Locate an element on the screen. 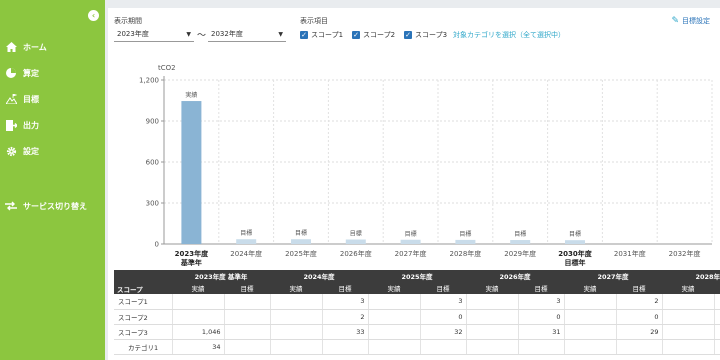 Image resolution: width=720 pixels, height=360 pixels. sidebar-item-label: 出力 is located at coordinates (31, 125).